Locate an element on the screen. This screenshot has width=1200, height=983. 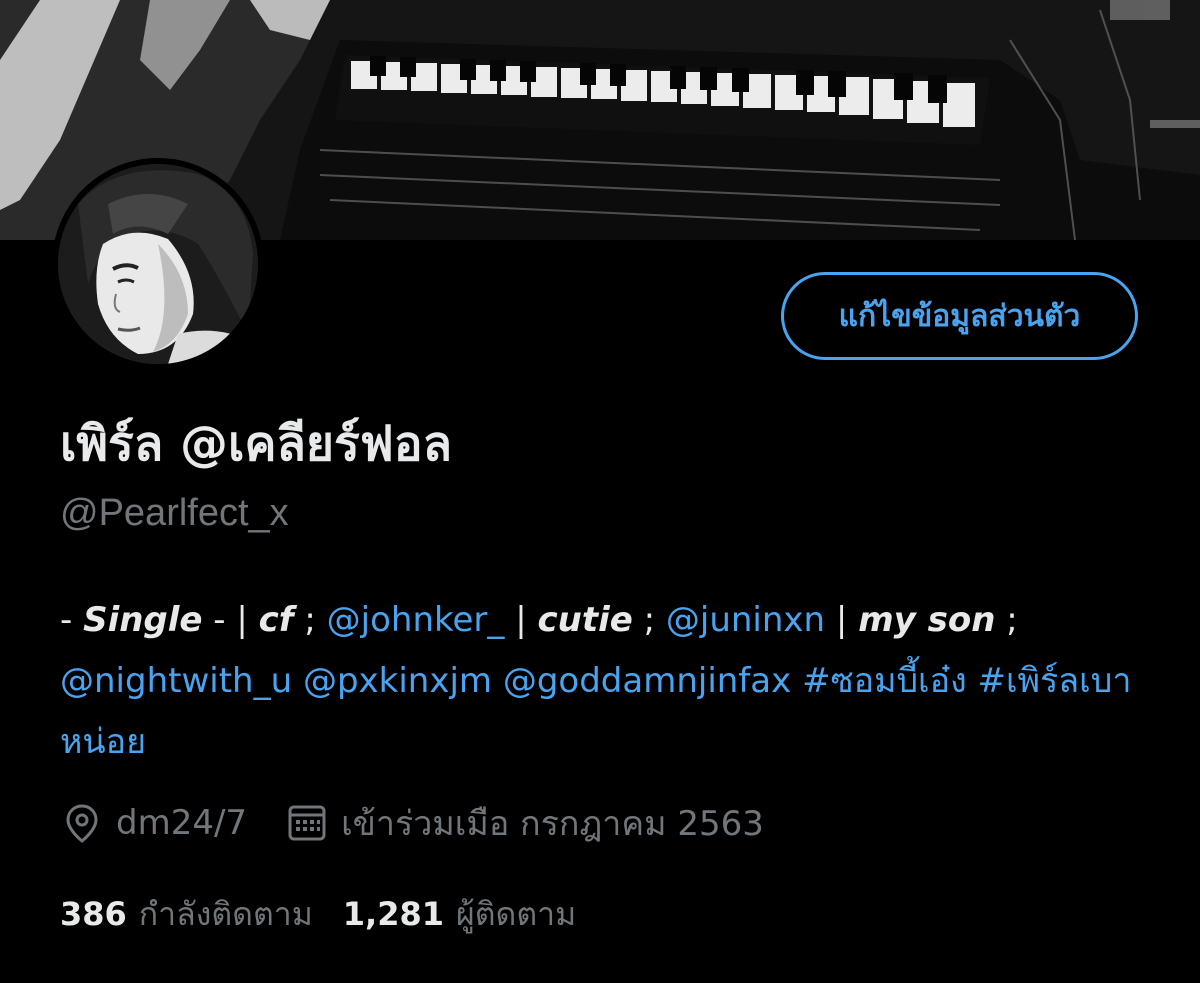
location-text: dm24/7 is located at coordinates (182, 823).